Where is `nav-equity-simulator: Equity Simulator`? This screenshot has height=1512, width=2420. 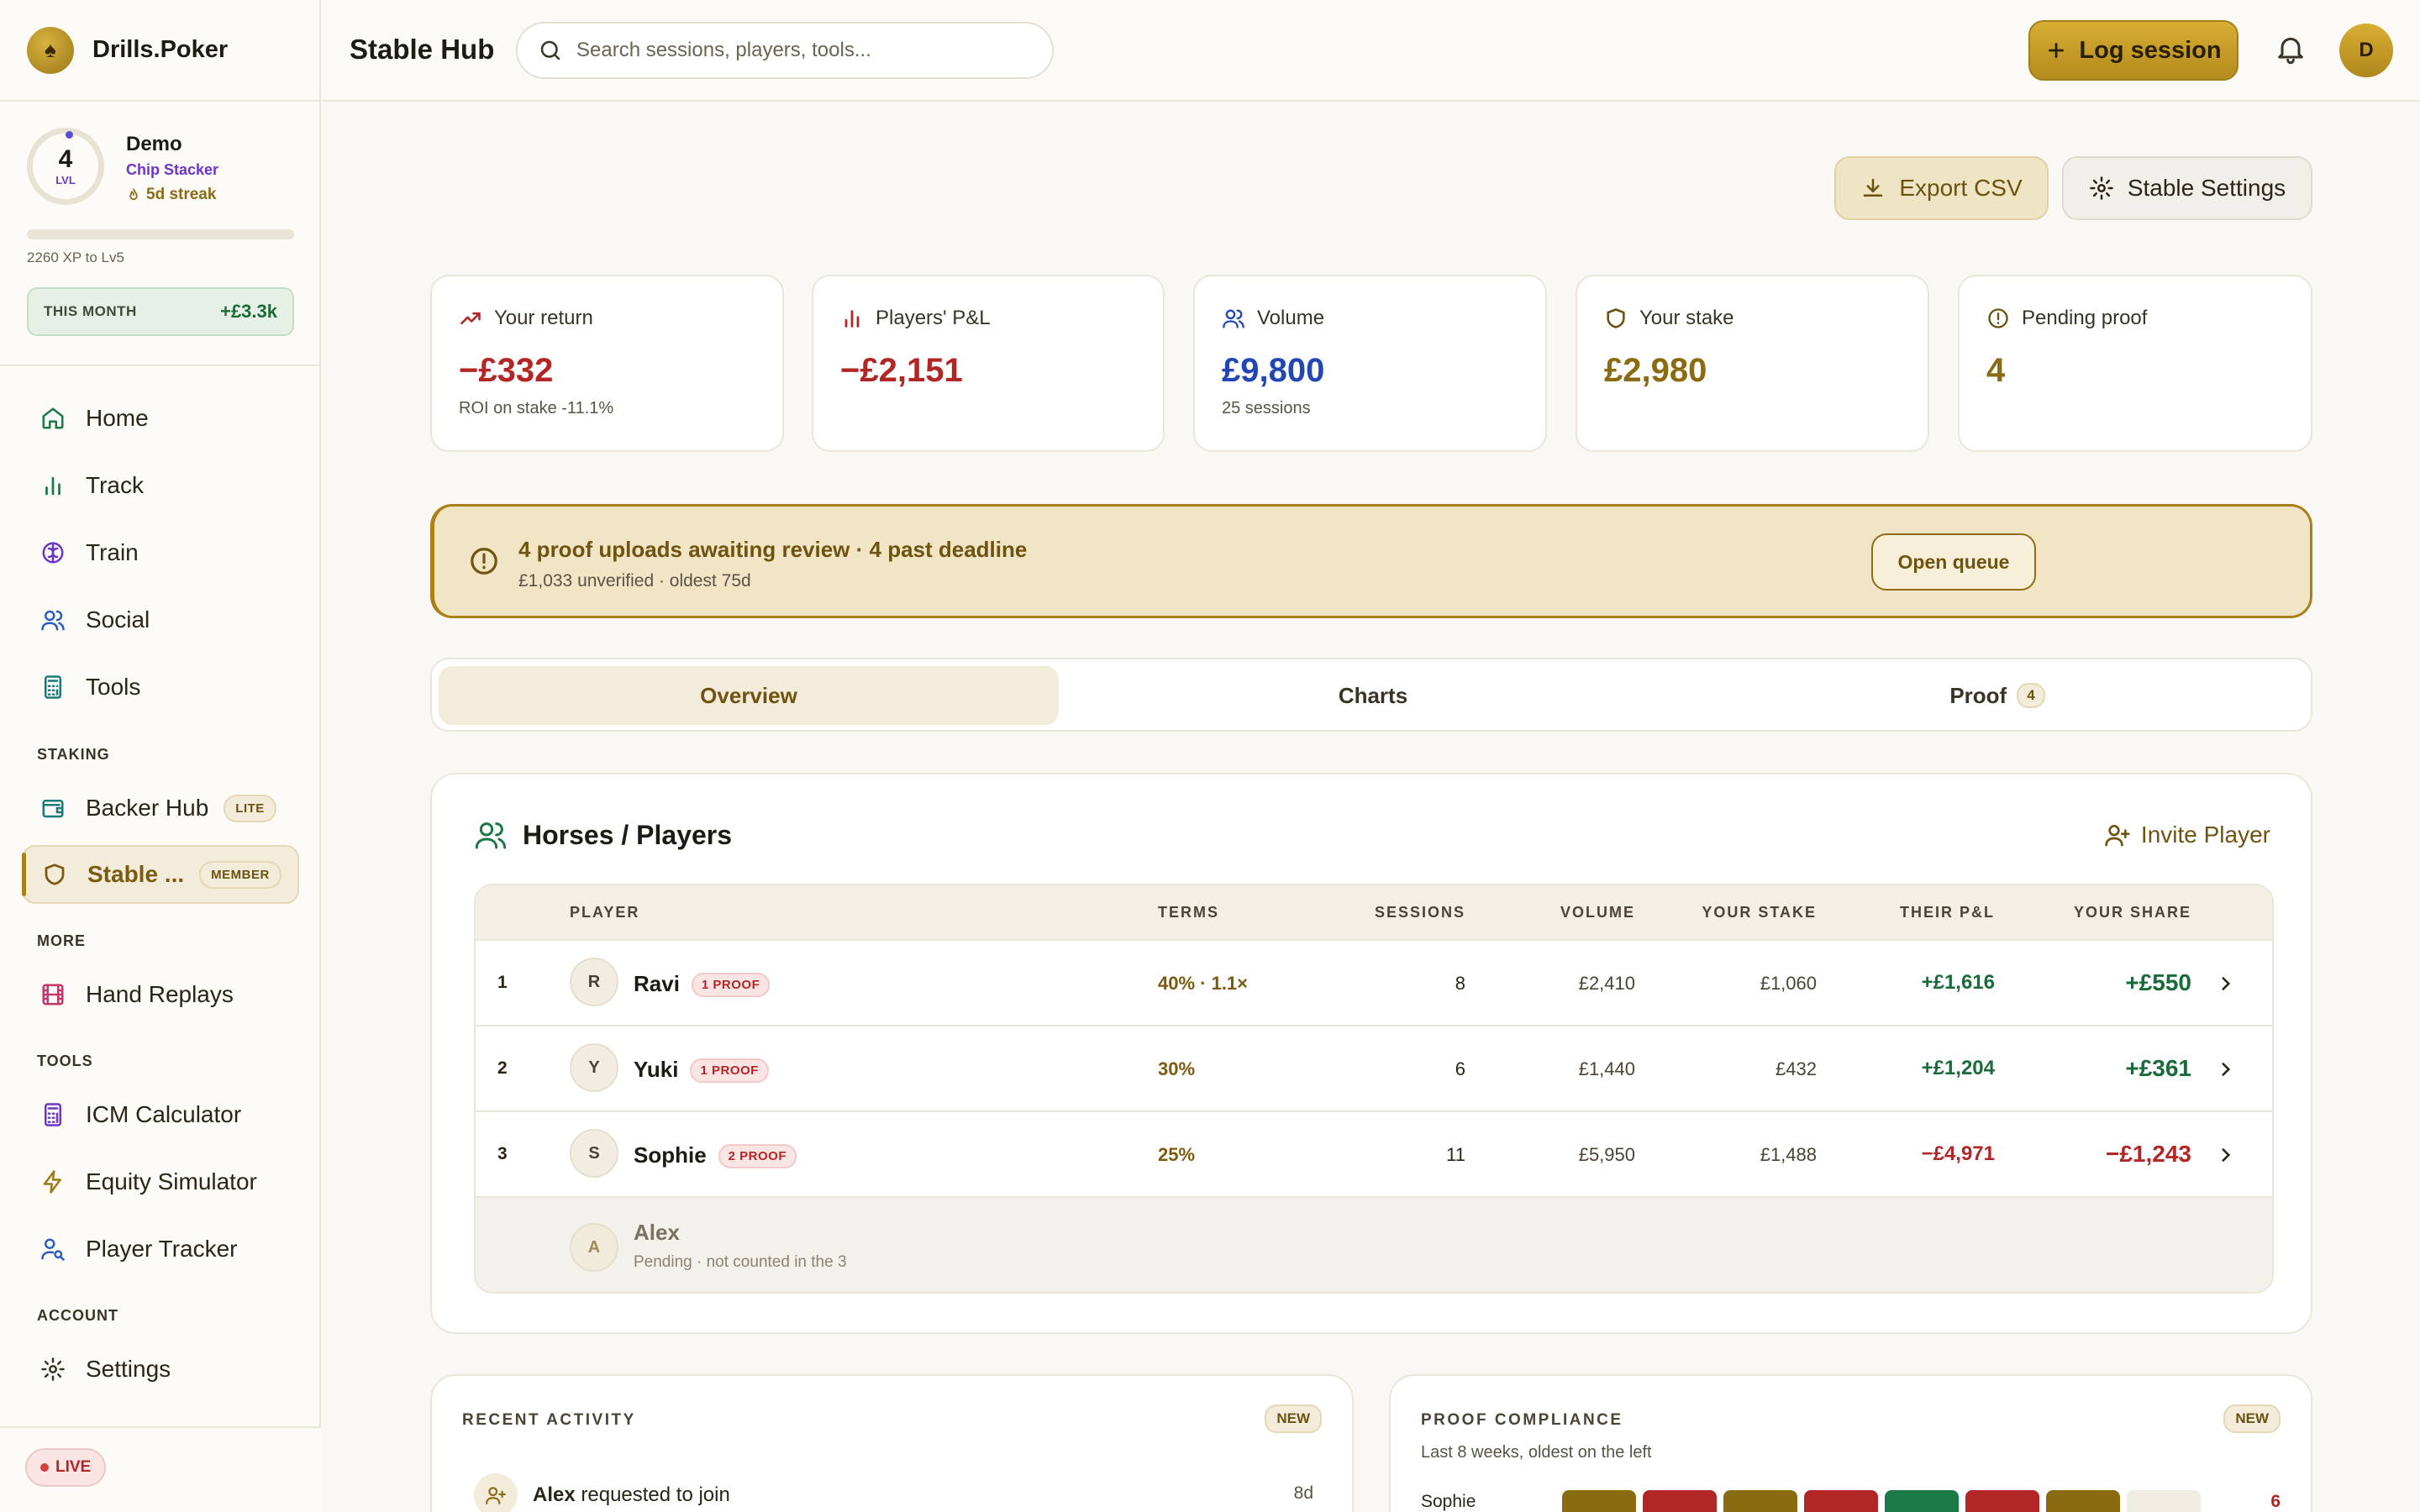
nav-equity-simulator: Equity Simulator is located at coordinates (161, 1181).